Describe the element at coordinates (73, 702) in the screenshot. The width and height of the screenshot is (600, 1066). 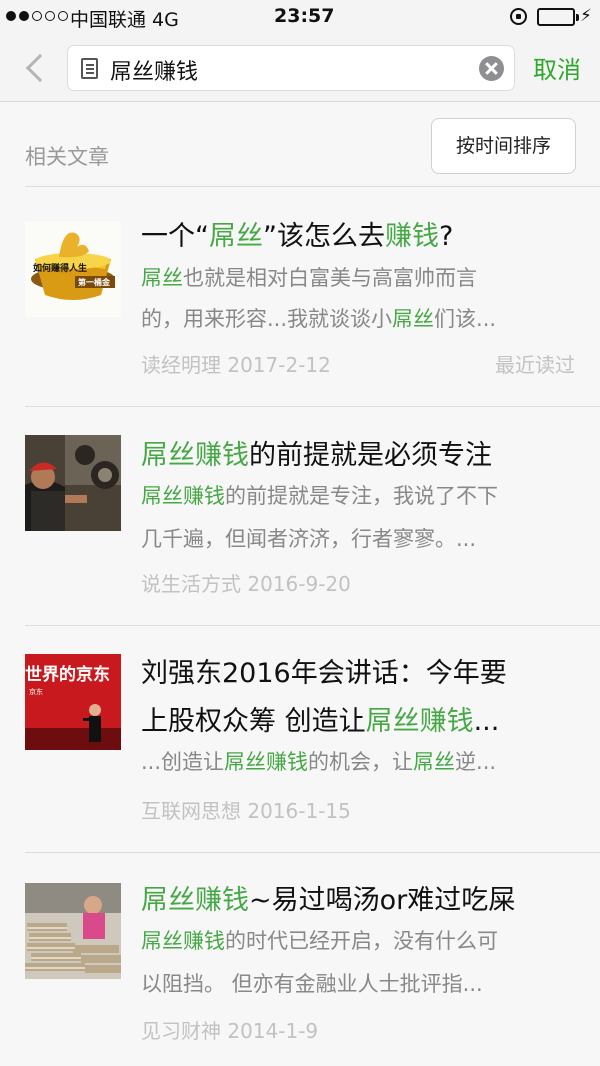
I see `article-thumbnail: 世界的京东 京东` at that location.